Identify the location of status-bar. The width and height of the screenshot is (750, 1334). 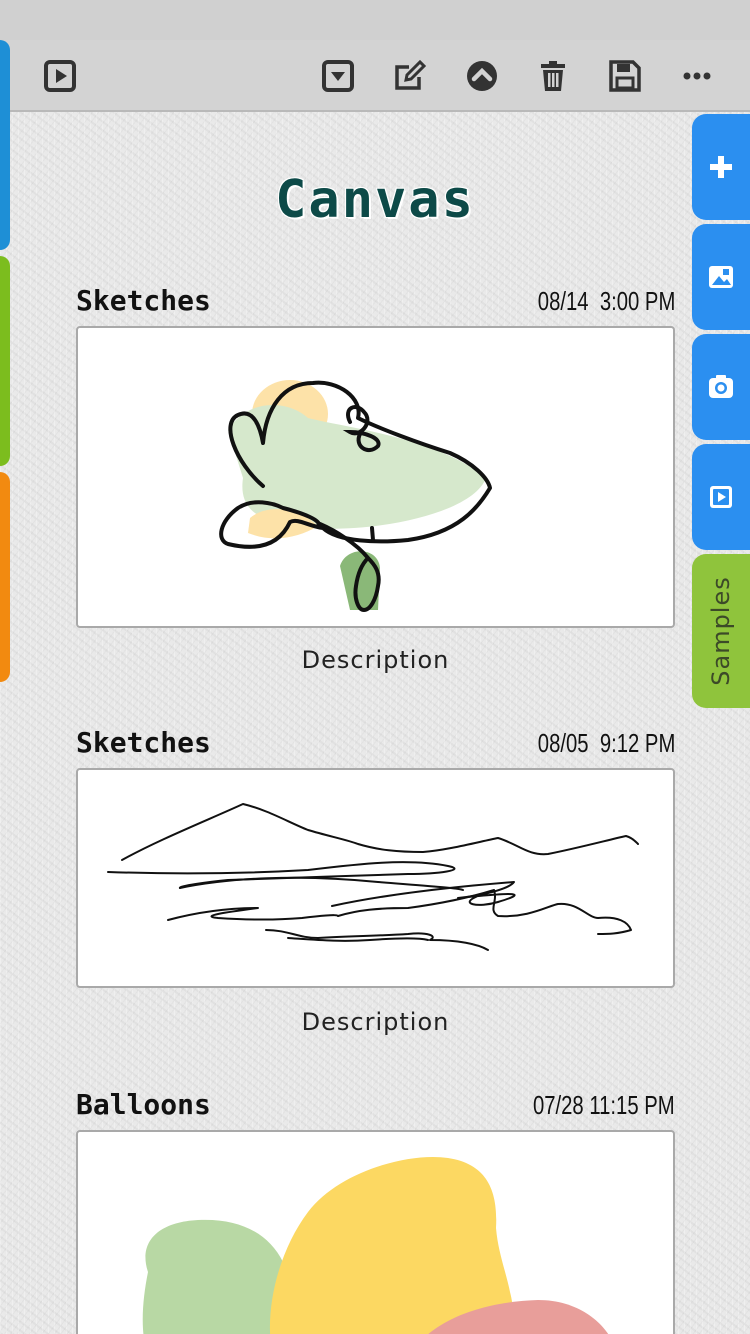
(375, 20).